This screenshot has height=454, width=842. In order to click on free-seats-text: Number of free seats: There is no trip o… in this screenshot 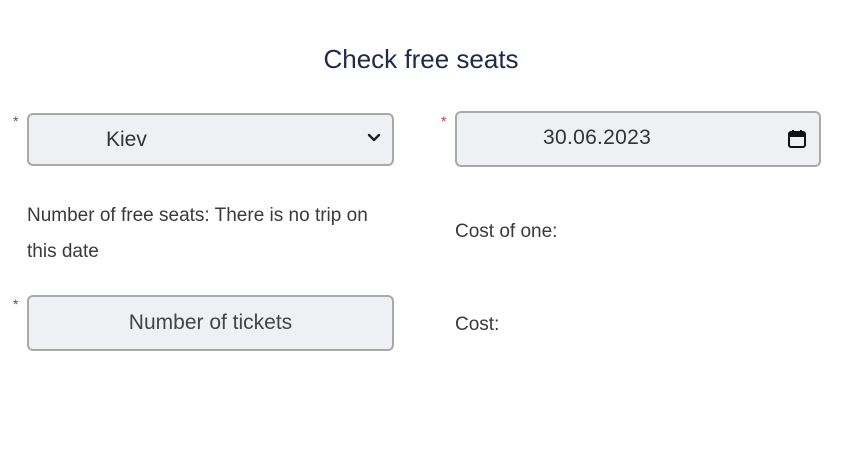, I will do `click(197, 233)`.